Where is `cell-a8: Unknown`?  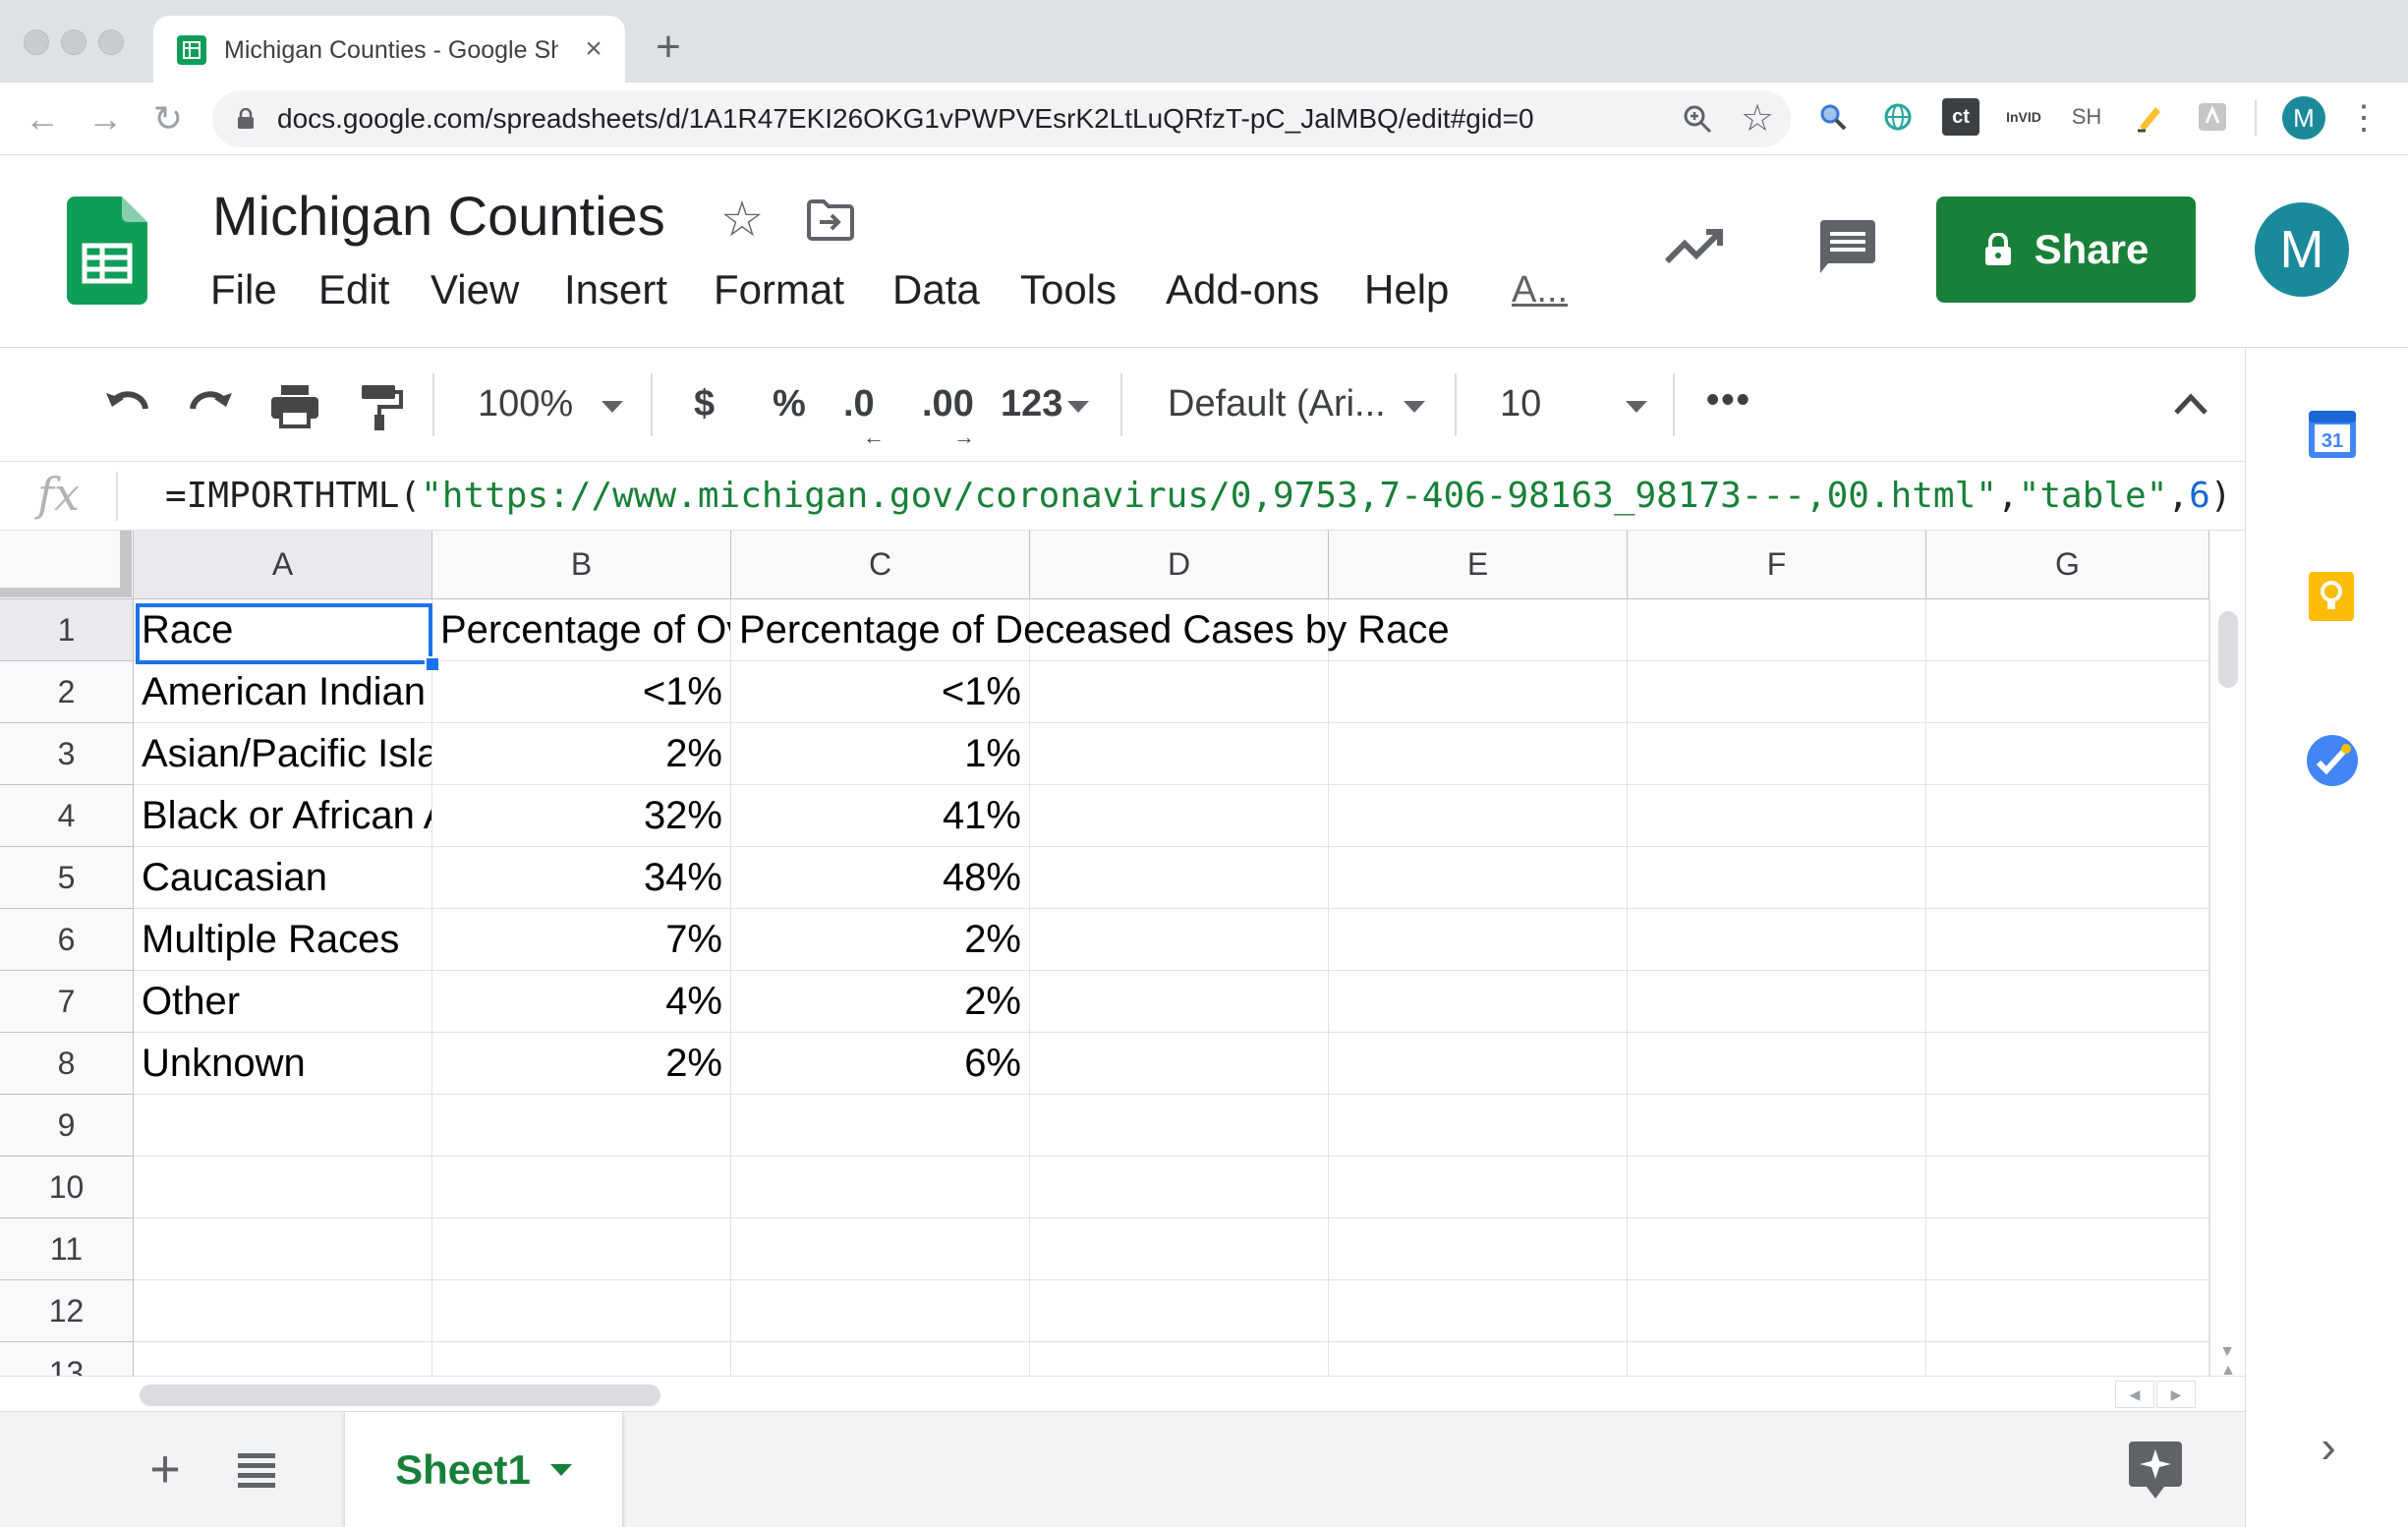 cell-a8: Unknown is located at coordinates (283, 1064).